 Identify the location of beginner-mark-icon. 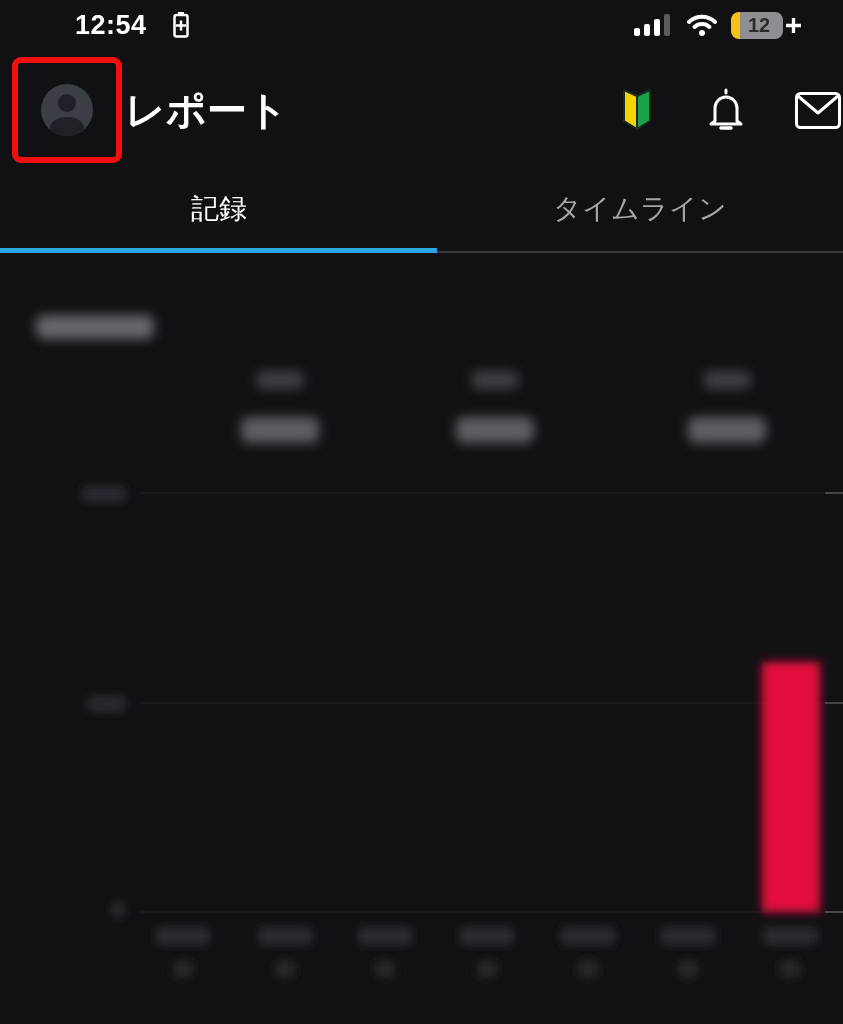
(637, 110).